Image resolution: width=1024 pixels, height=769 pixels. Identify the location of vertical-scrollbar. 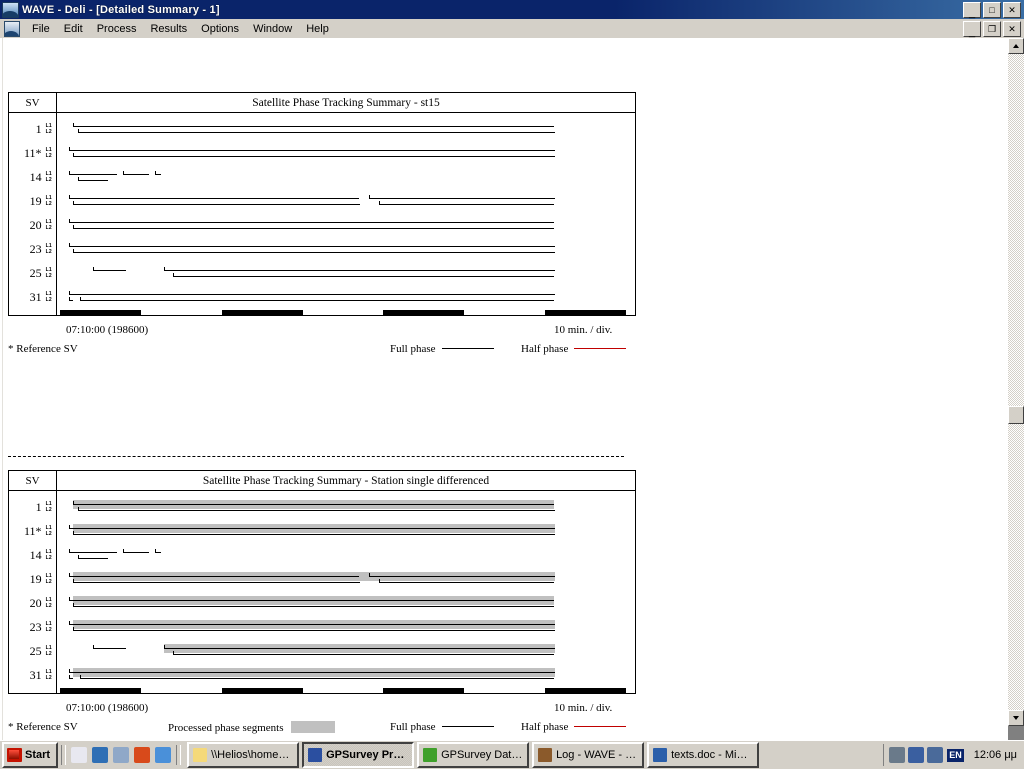
(1016, 389).